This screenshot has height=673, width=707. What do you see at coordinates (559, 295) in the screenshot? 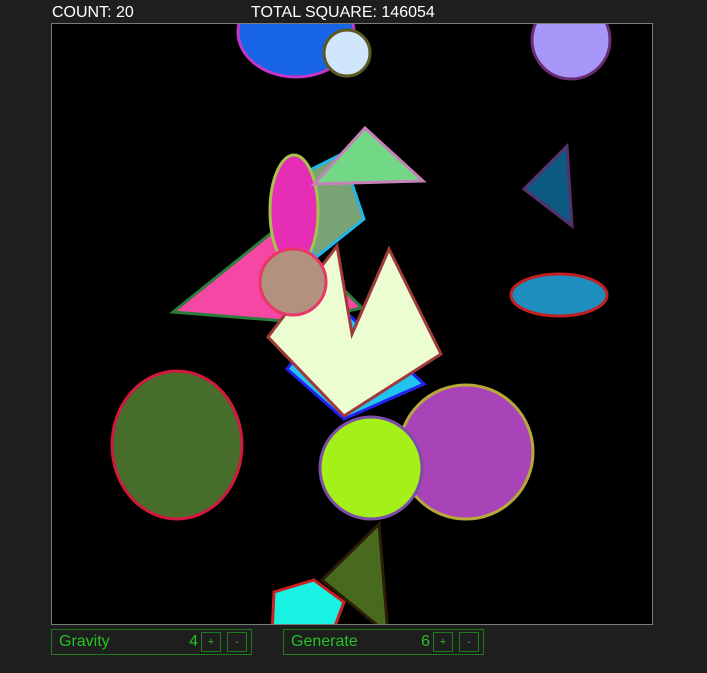
I see `shape-cyan-ellipse` at bounding box center [559, 295].